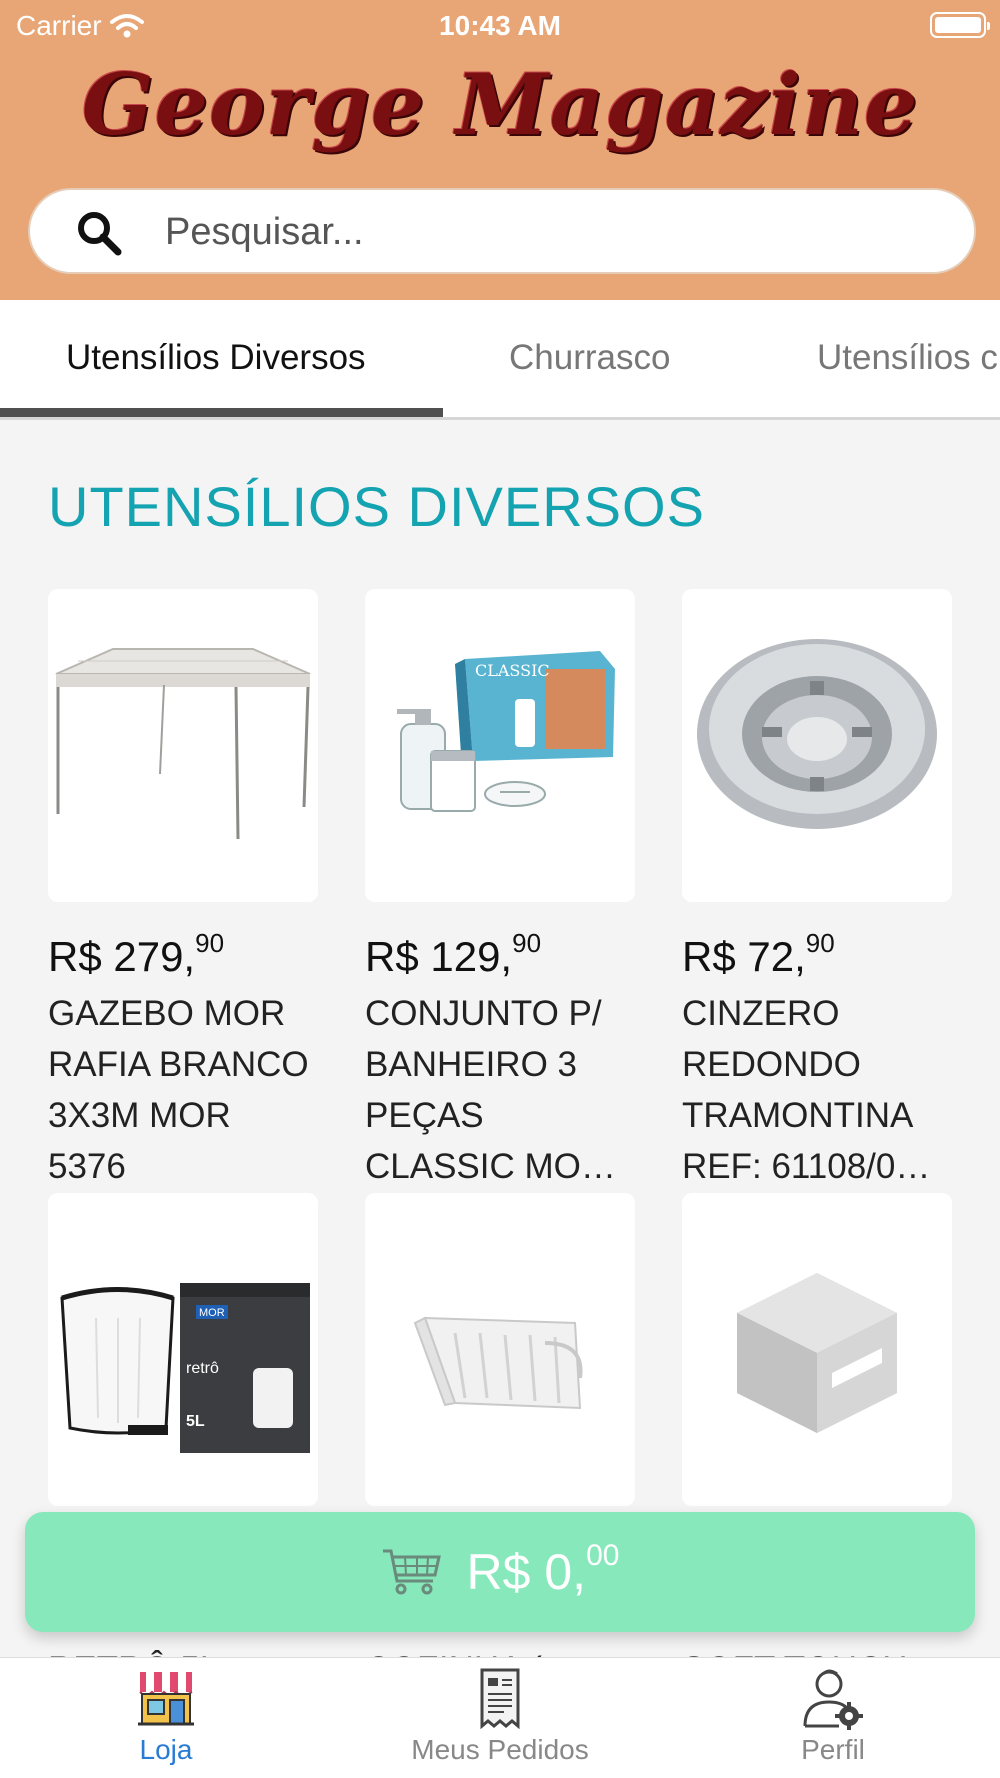 This screenshot has width=1000, height=1778. I want to click on svg-text: CLASSIC, so click(512, 670).